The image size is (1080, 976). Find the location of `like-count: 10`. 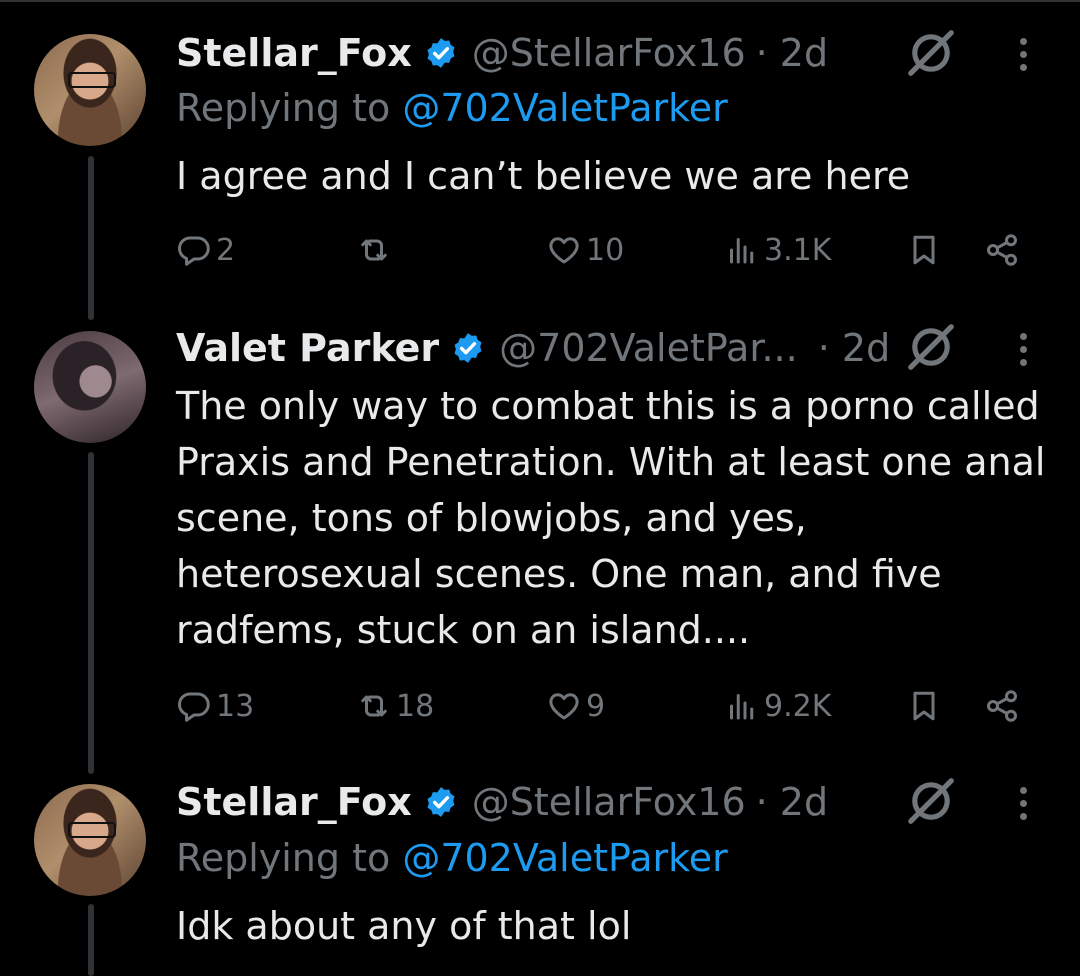

like-count: 10 is located at coordinates (605, 250).